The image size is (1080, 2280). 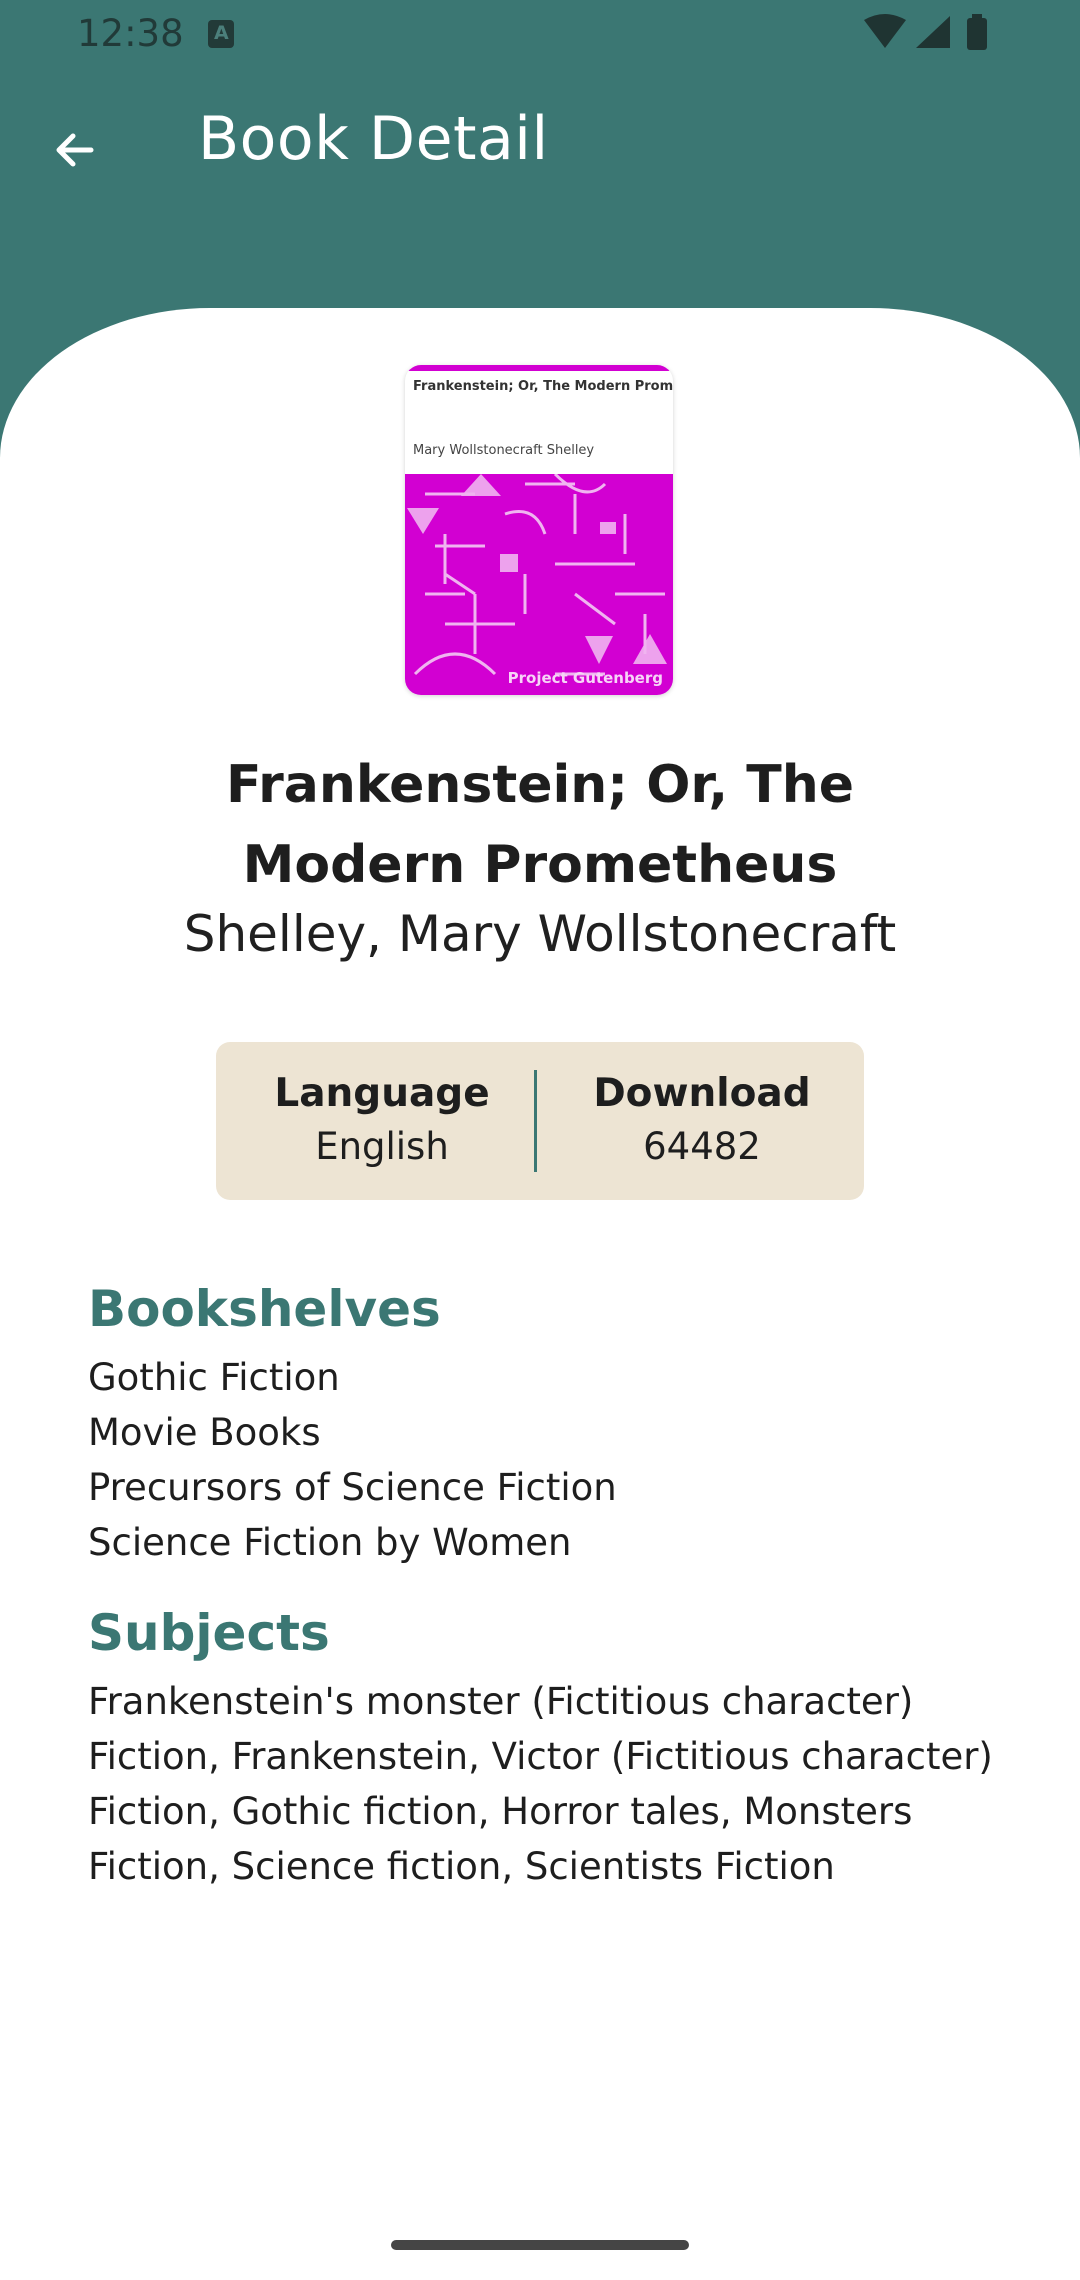 I want to click on subjects-heading: Subjects, so click(x=209, y=1633).